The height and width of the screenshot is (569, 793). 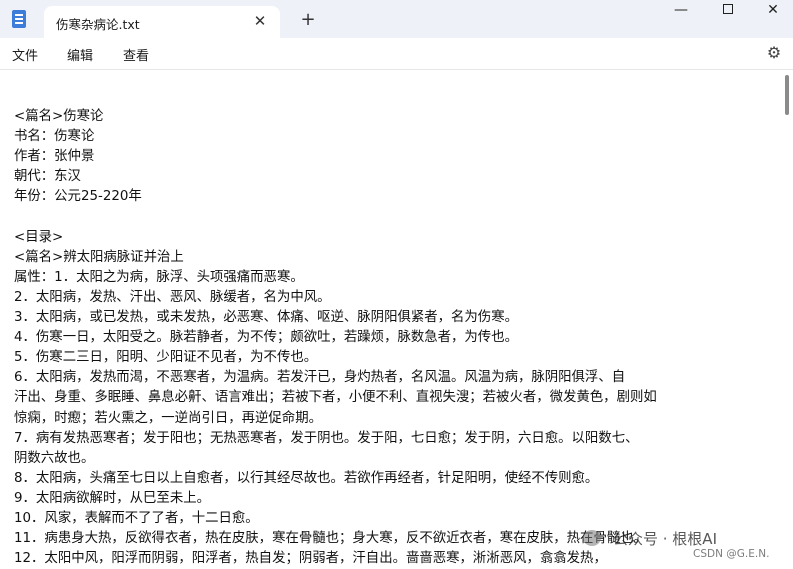 I want to click on text-line: 年份：公元25-220年, so click(x=78, y=197).